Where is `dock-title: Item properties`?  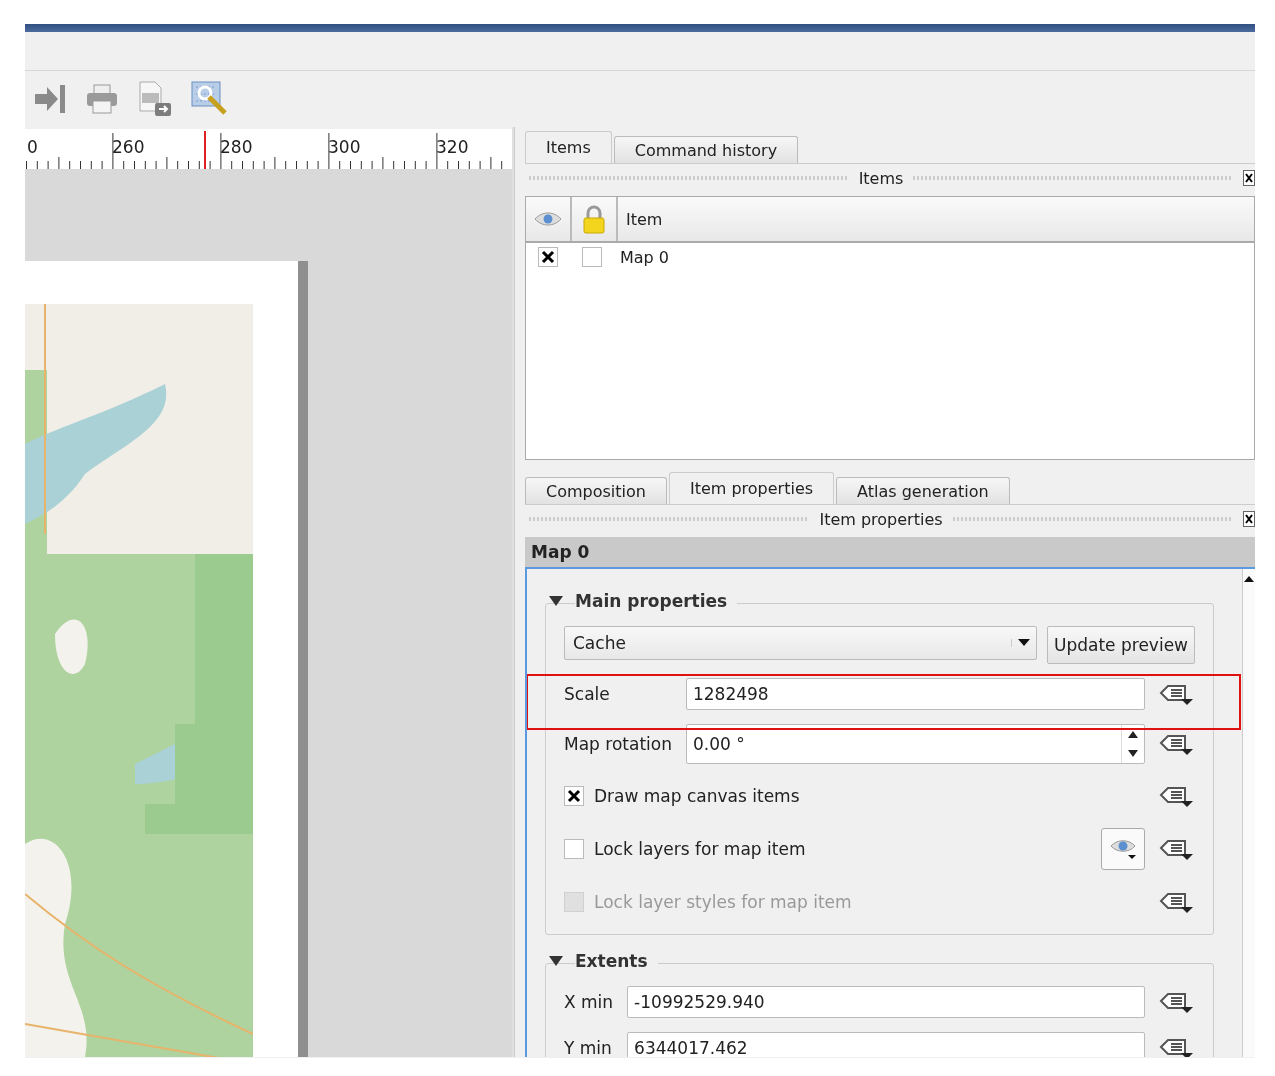
dock-title: Item properties is located at coordinates (881, 519).